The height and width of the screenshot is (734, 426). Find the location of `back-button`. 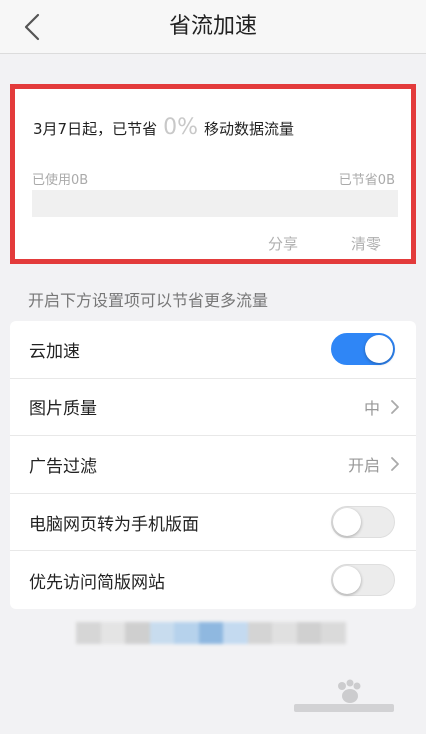

back-button is located at coordinates (32, 27).